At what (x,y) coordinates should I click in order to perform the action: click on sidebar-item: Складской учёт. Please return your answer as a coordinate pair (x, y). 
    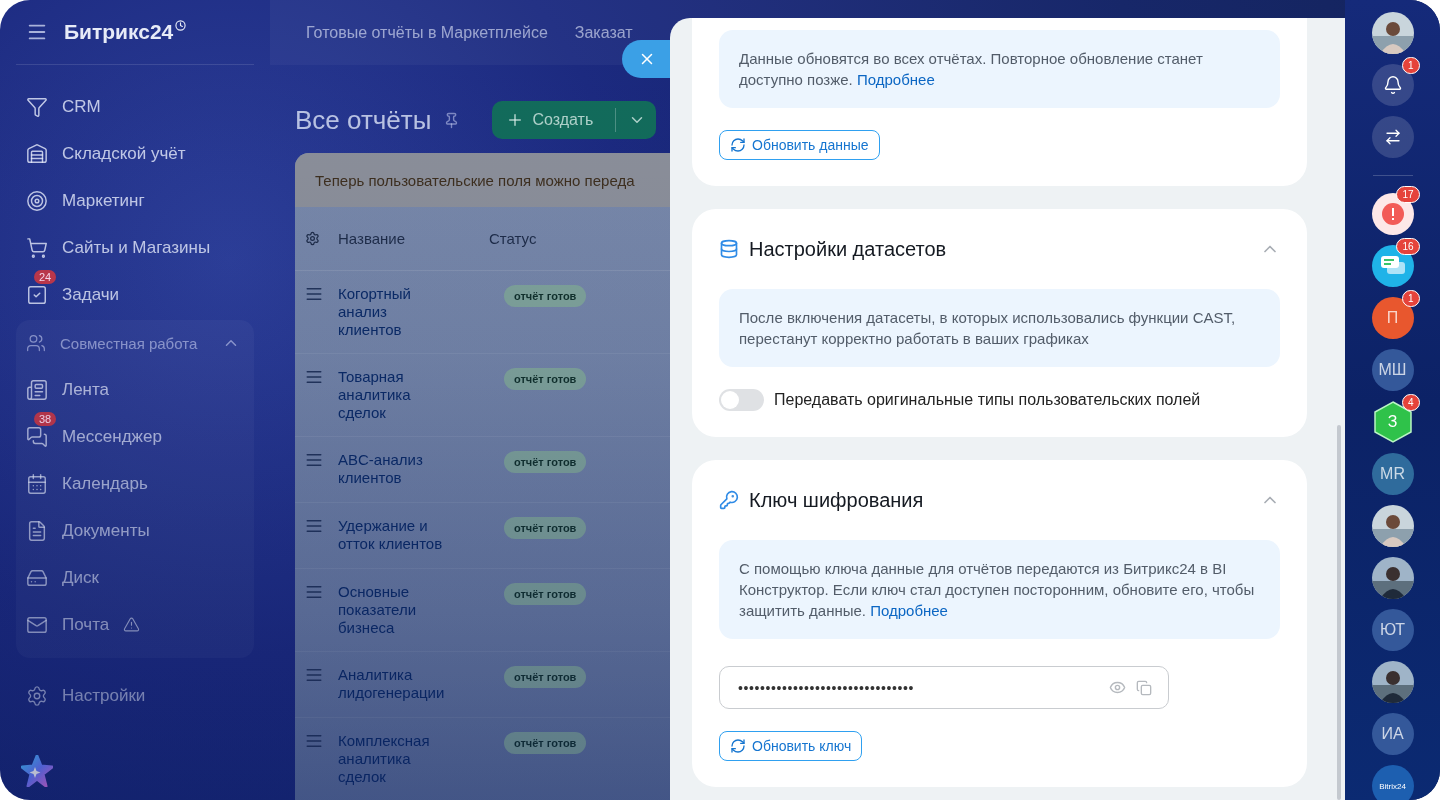
    Looking at the image, I should click on (135, 153).